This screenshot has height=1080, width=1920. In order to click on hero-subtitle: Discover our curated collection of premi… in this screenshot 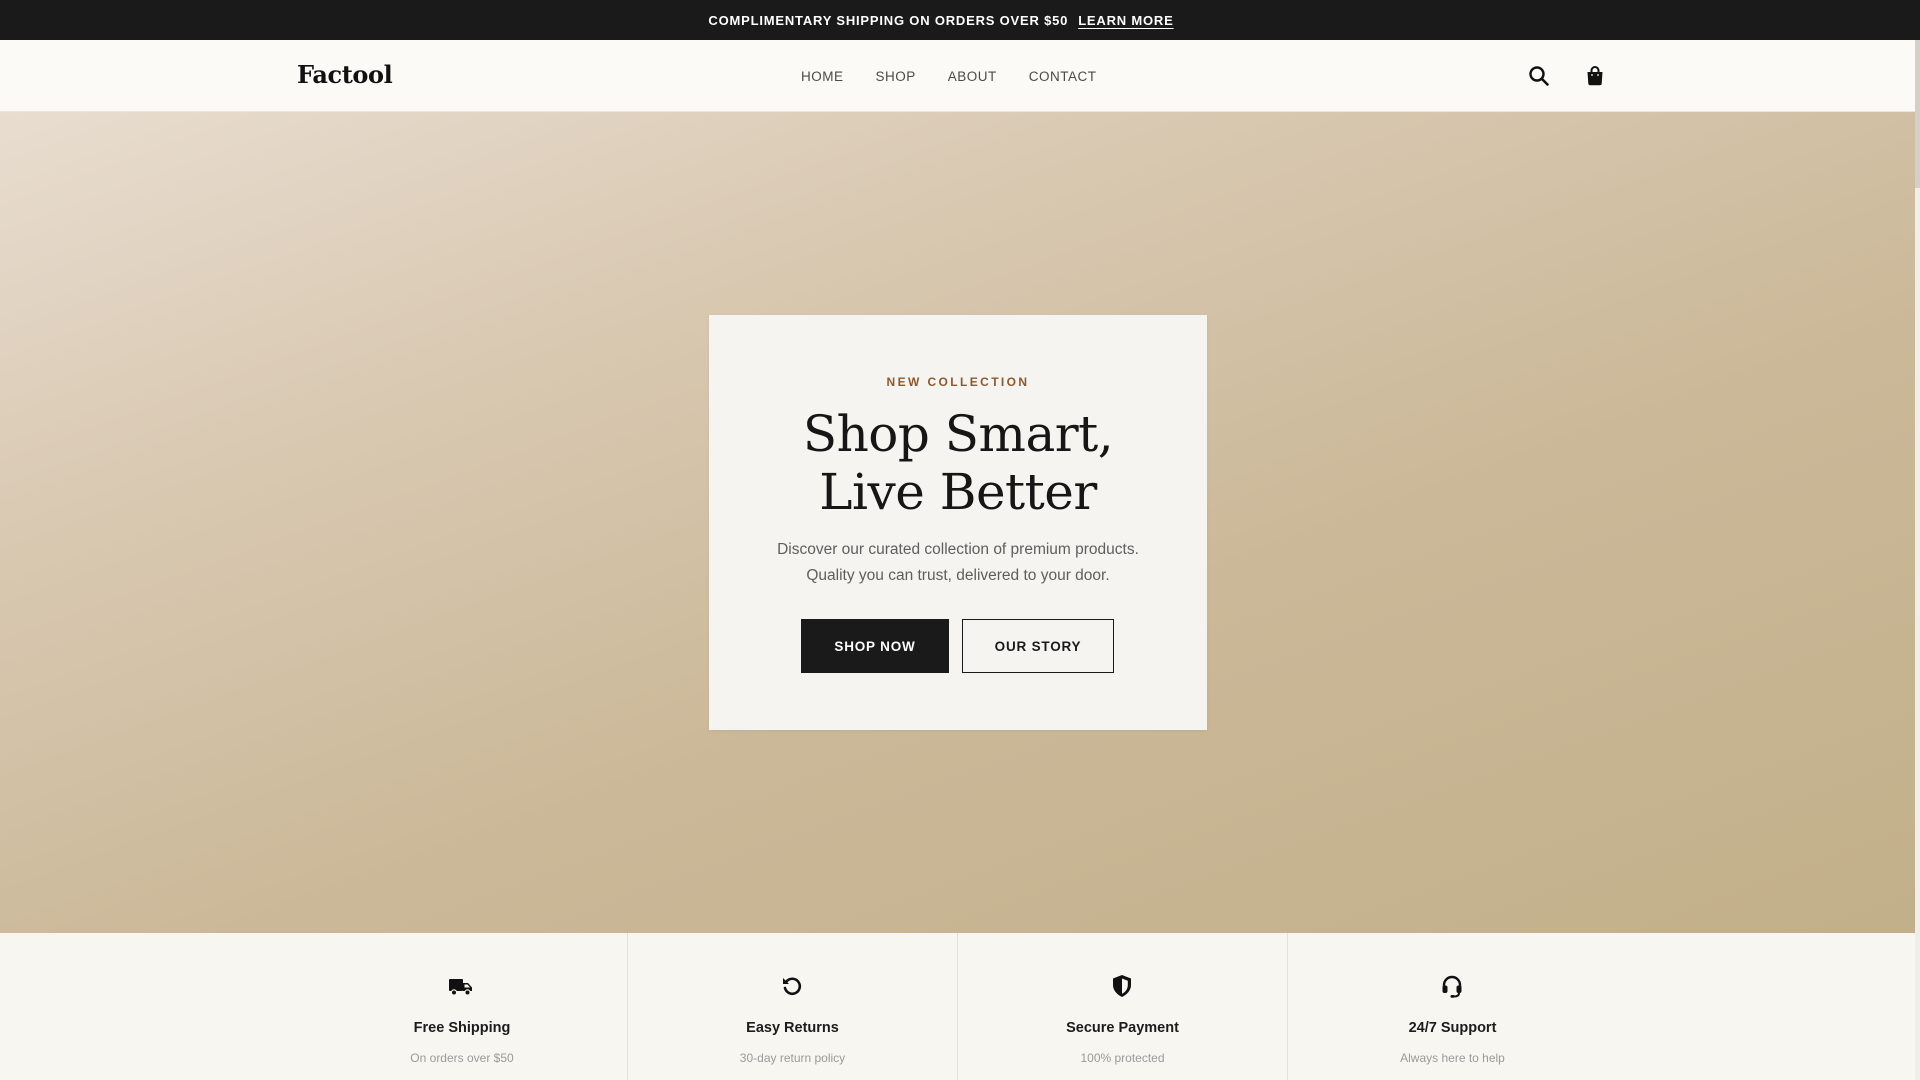, I will do `click(958, 563)`.